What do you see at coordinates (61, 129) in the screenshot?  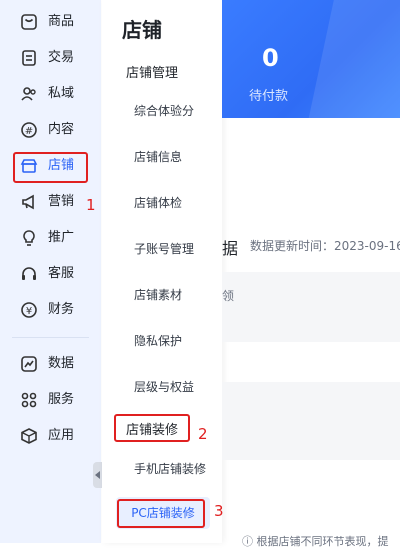 I see `nav-item-label: 内容` at bounding box center [61, 129].